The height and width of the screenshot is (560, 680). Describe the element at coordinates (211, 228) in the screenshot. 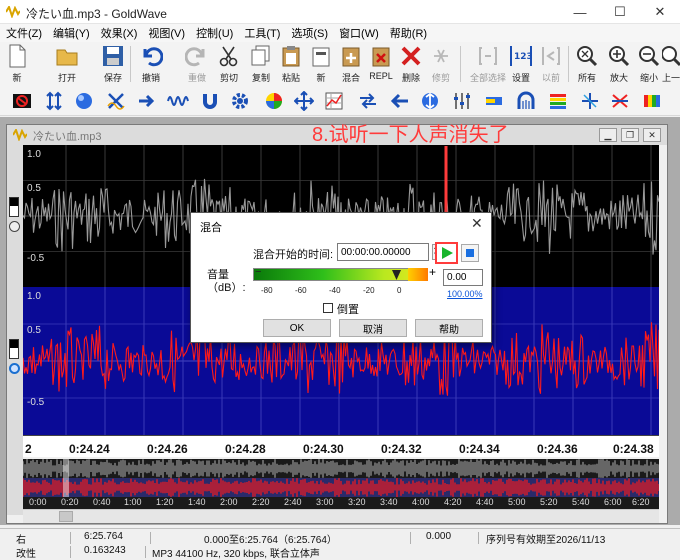

I see `dialog-title: 混合` at that location.